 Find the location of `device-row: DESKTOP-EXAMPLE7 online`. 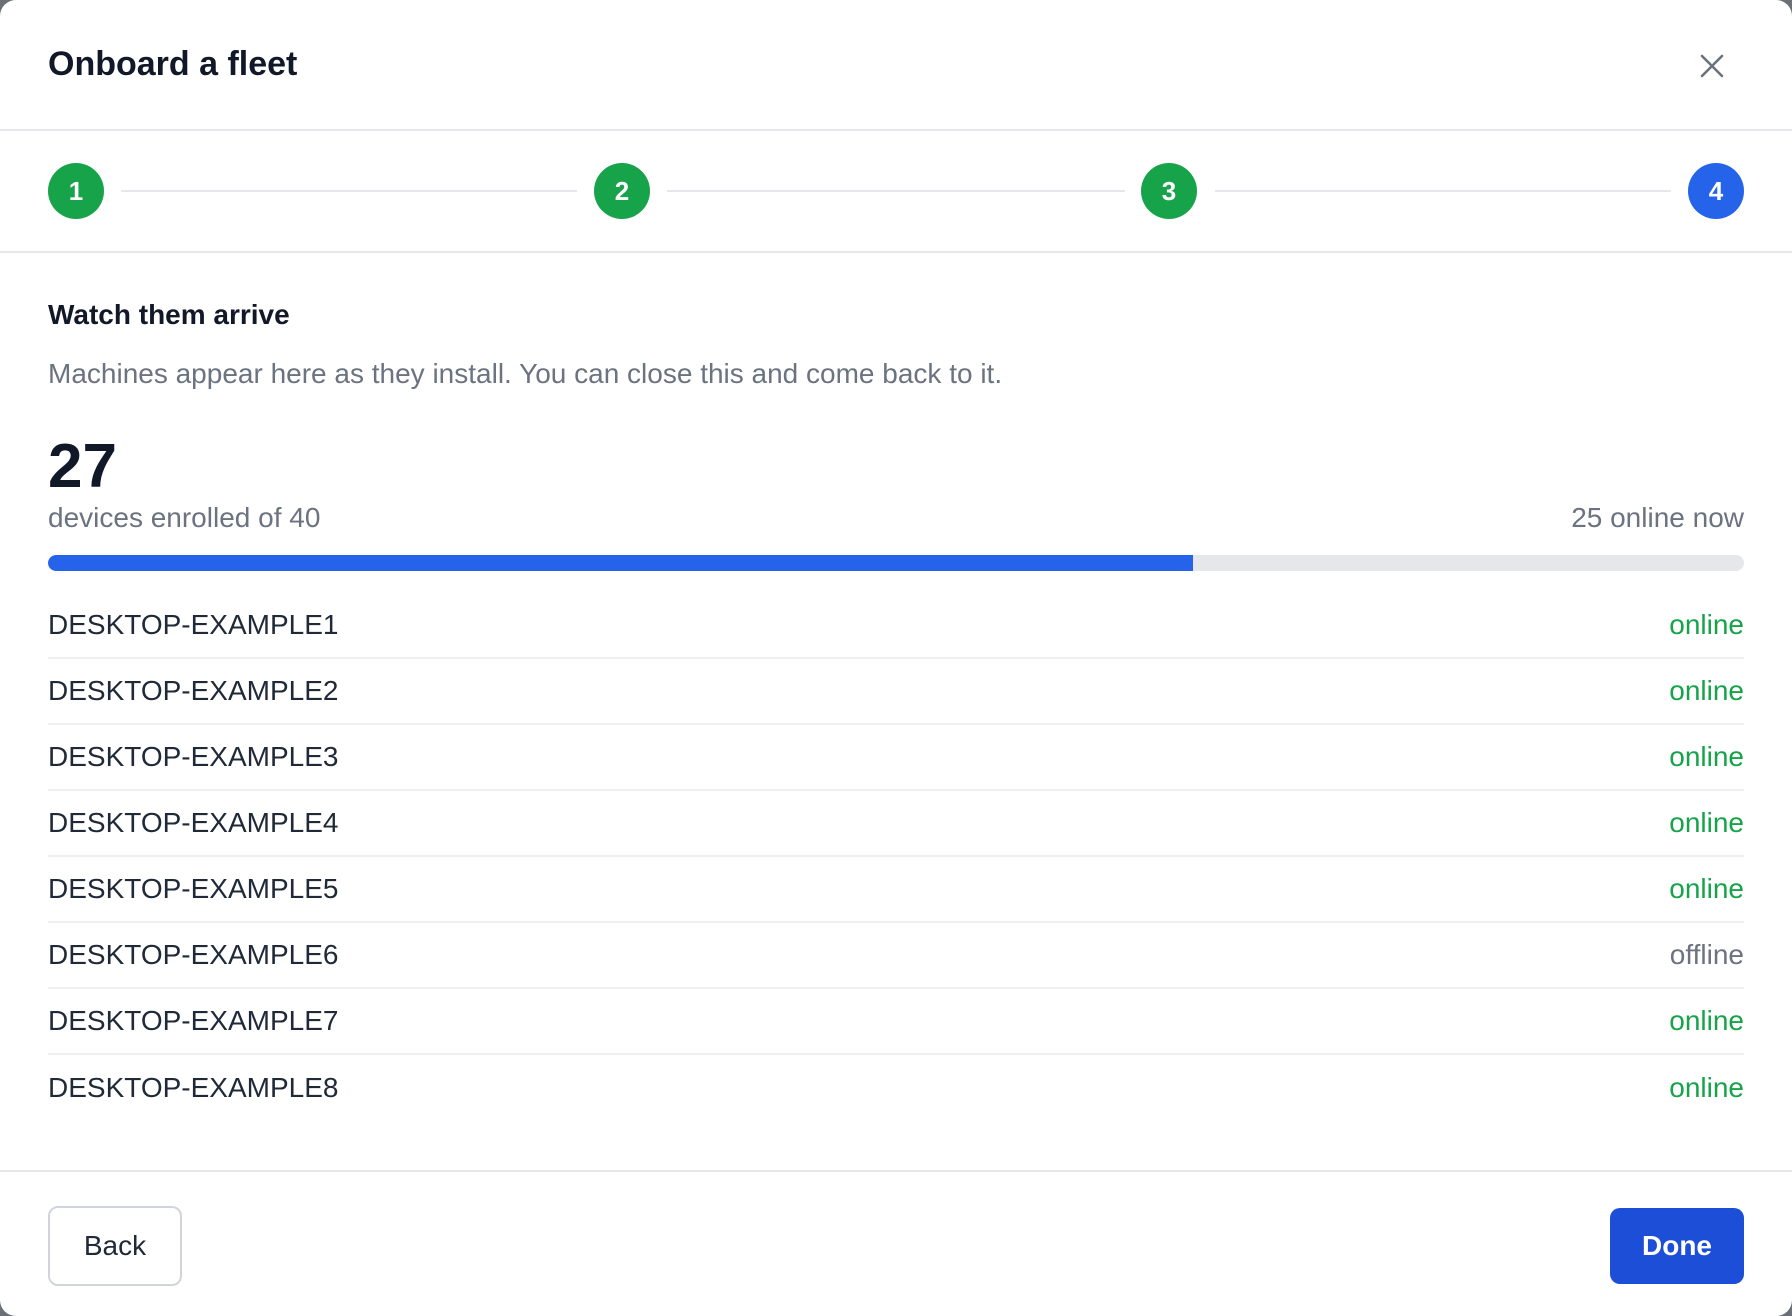

device-row: DESKTOP-EXAMPLE7 online is located at coordinates (896, 1022).